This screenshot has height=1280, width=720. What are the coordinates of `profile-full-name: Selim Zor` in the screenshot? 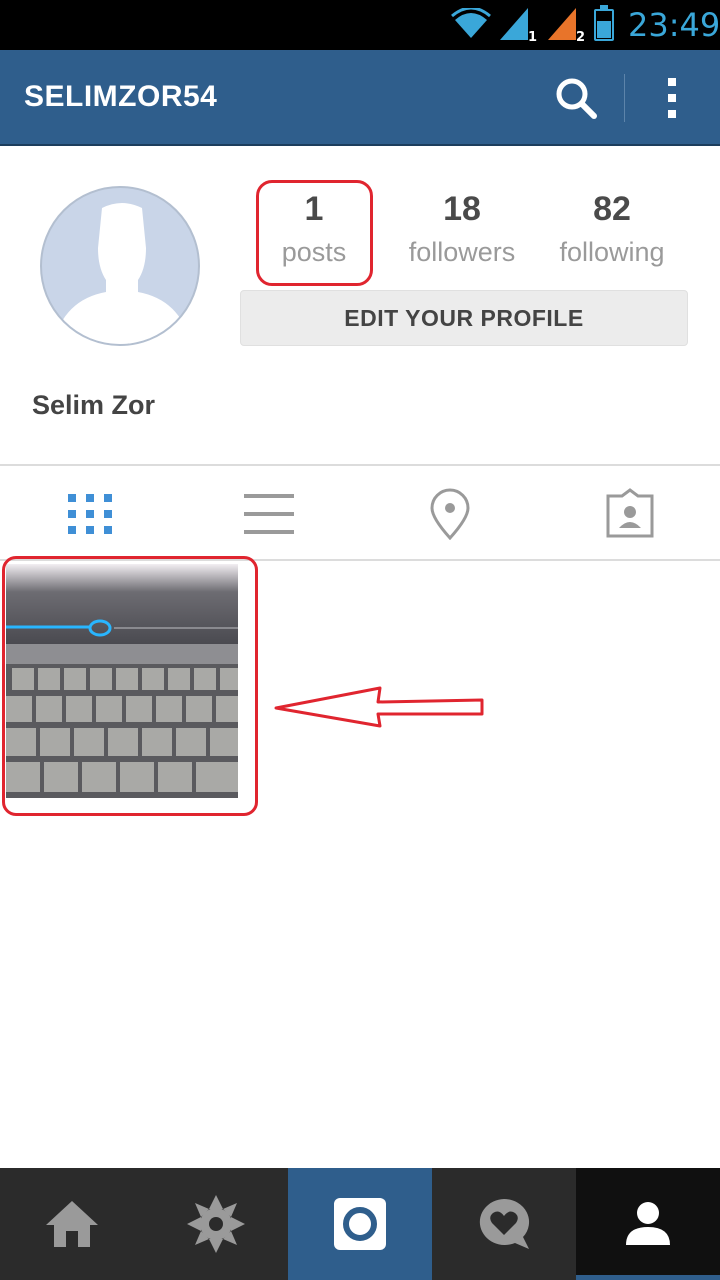 It's located at (94, 405).